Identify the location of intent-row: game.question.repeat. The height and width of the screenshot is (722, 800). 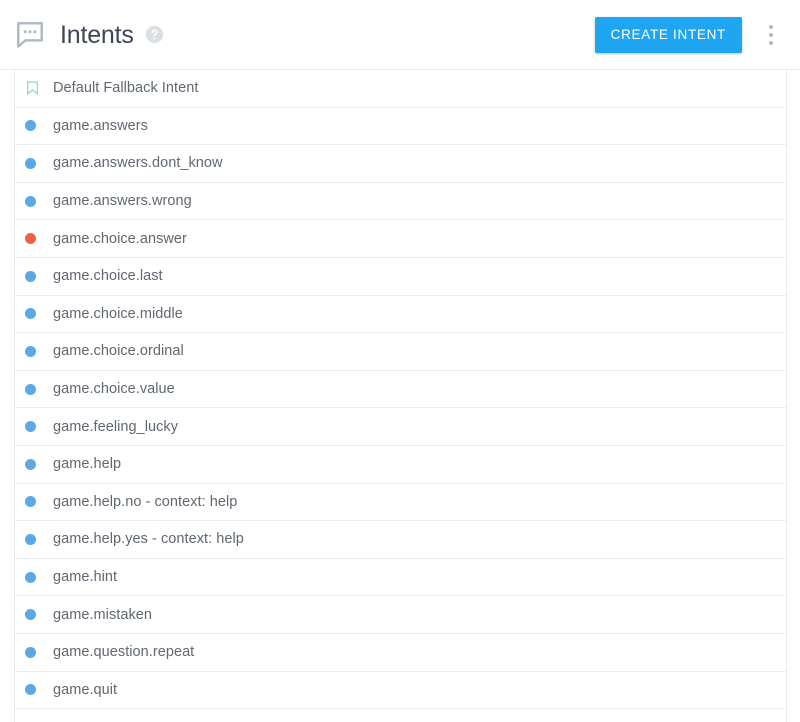
(400, 652).